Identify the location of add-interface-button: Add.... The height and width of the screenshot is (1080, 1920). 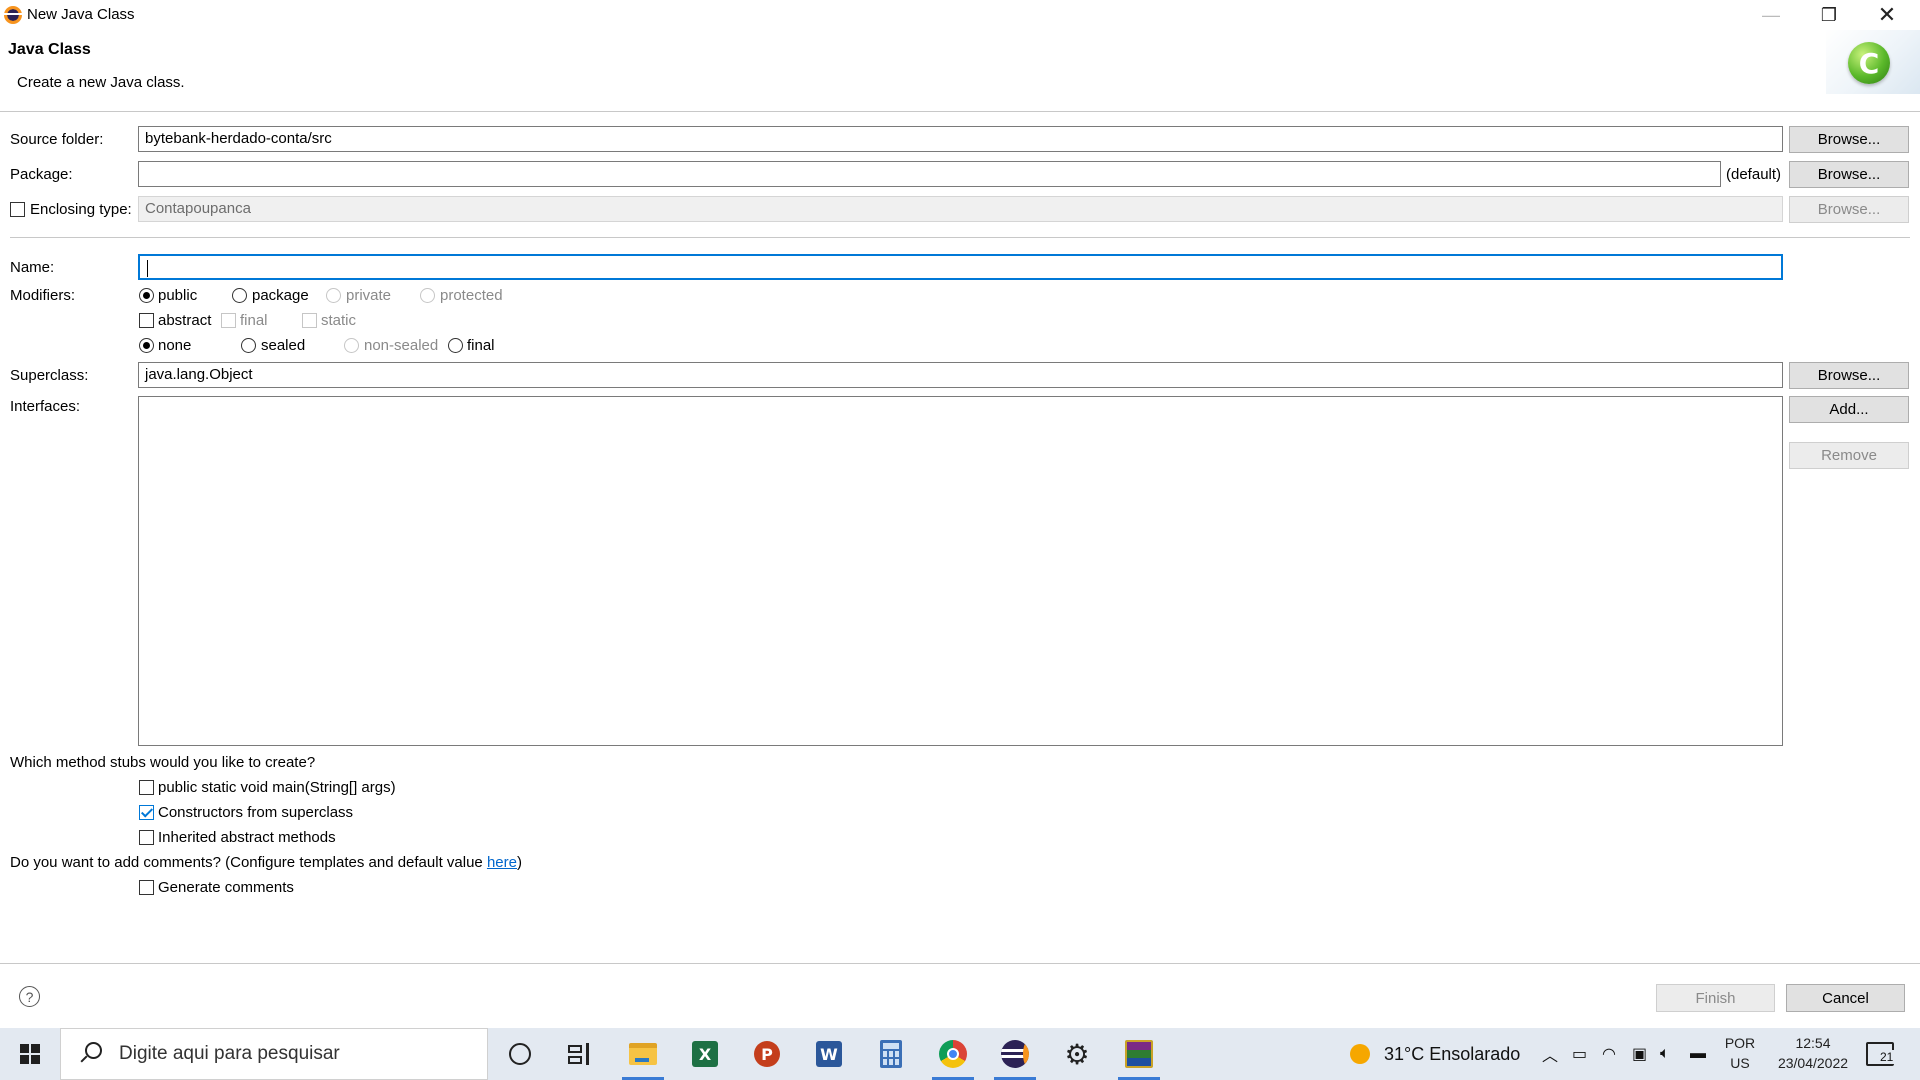
(1849, 409).